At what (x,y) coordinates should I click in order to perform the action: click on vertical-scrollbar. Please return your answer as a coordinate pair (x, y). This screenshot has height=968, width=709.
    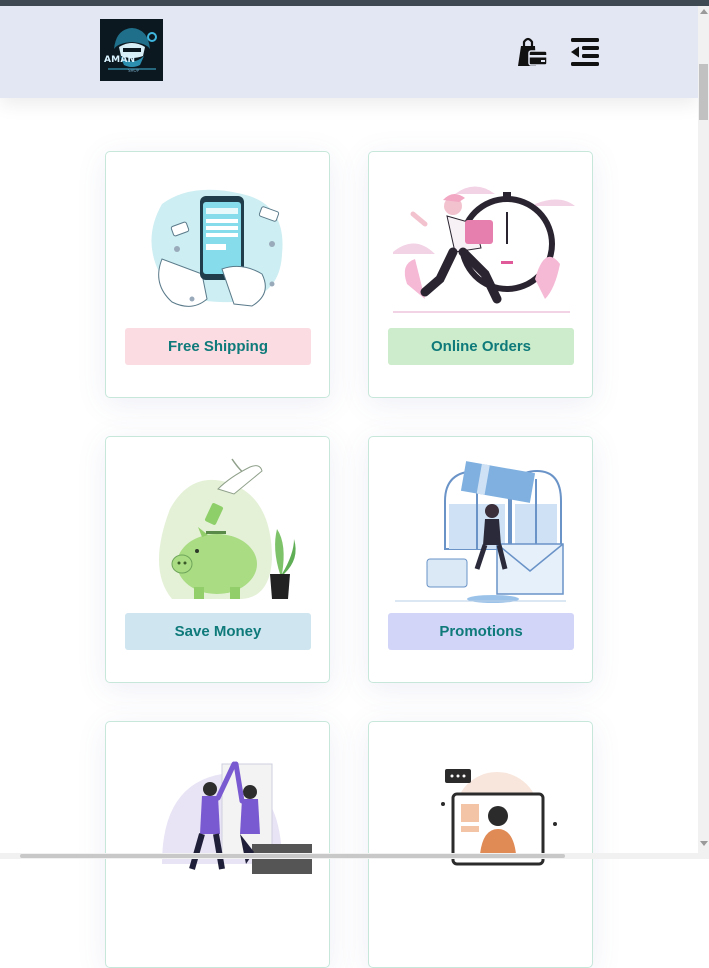
    Looking at the image, I should click on (703, 432).